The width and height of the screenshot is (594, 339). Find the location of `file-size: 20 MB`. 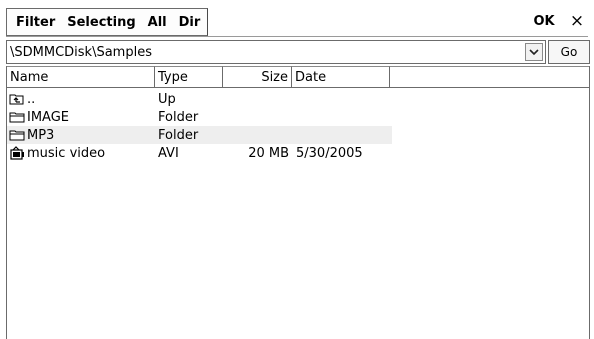

file-size: 20 MB is located at coordinates (268, 153).